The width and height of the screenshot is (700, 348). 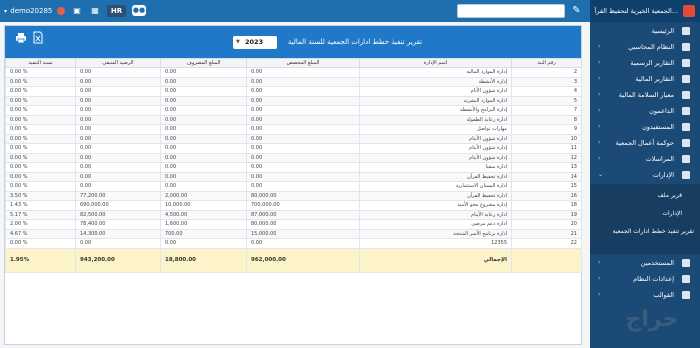 I want to click on table-row: 2 إدارة الموارد المالية 0.00 0.00 0.00% 0.00, so click(x=293, y=72).